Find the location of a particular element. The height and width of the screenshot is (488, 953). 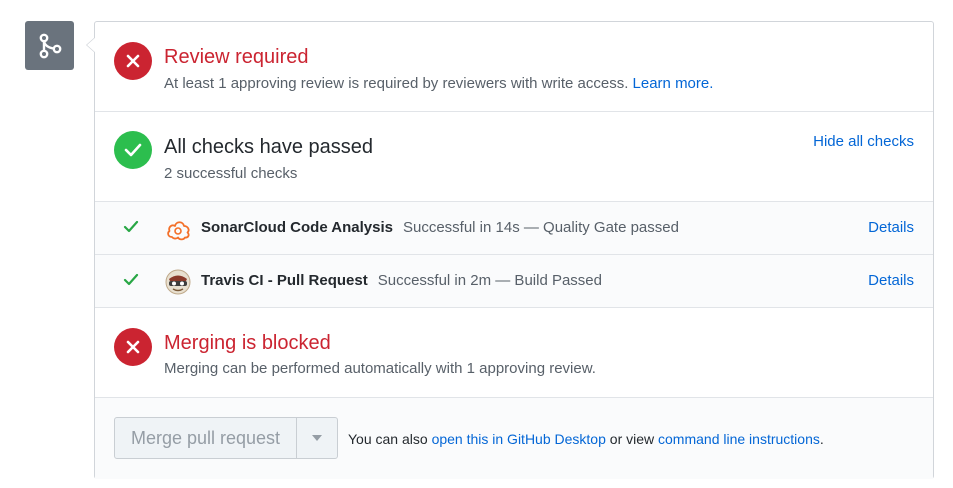

footer-text-middle: or view is located at coordinates (632, 439).